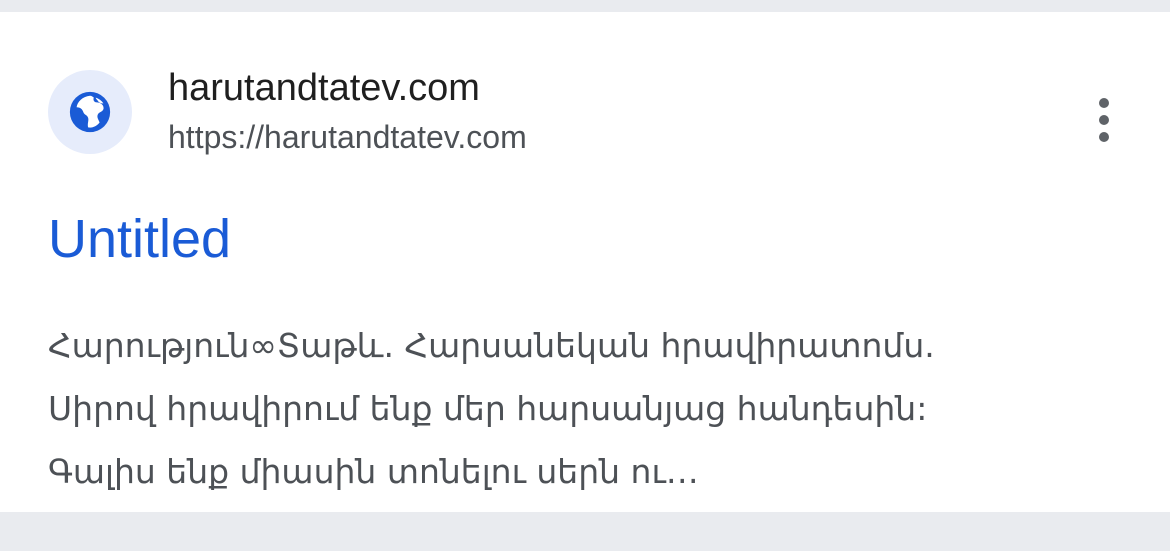 The height and width of the screenshot is (551, 1170). I want to click on more-options-button, so click(1104, 120).